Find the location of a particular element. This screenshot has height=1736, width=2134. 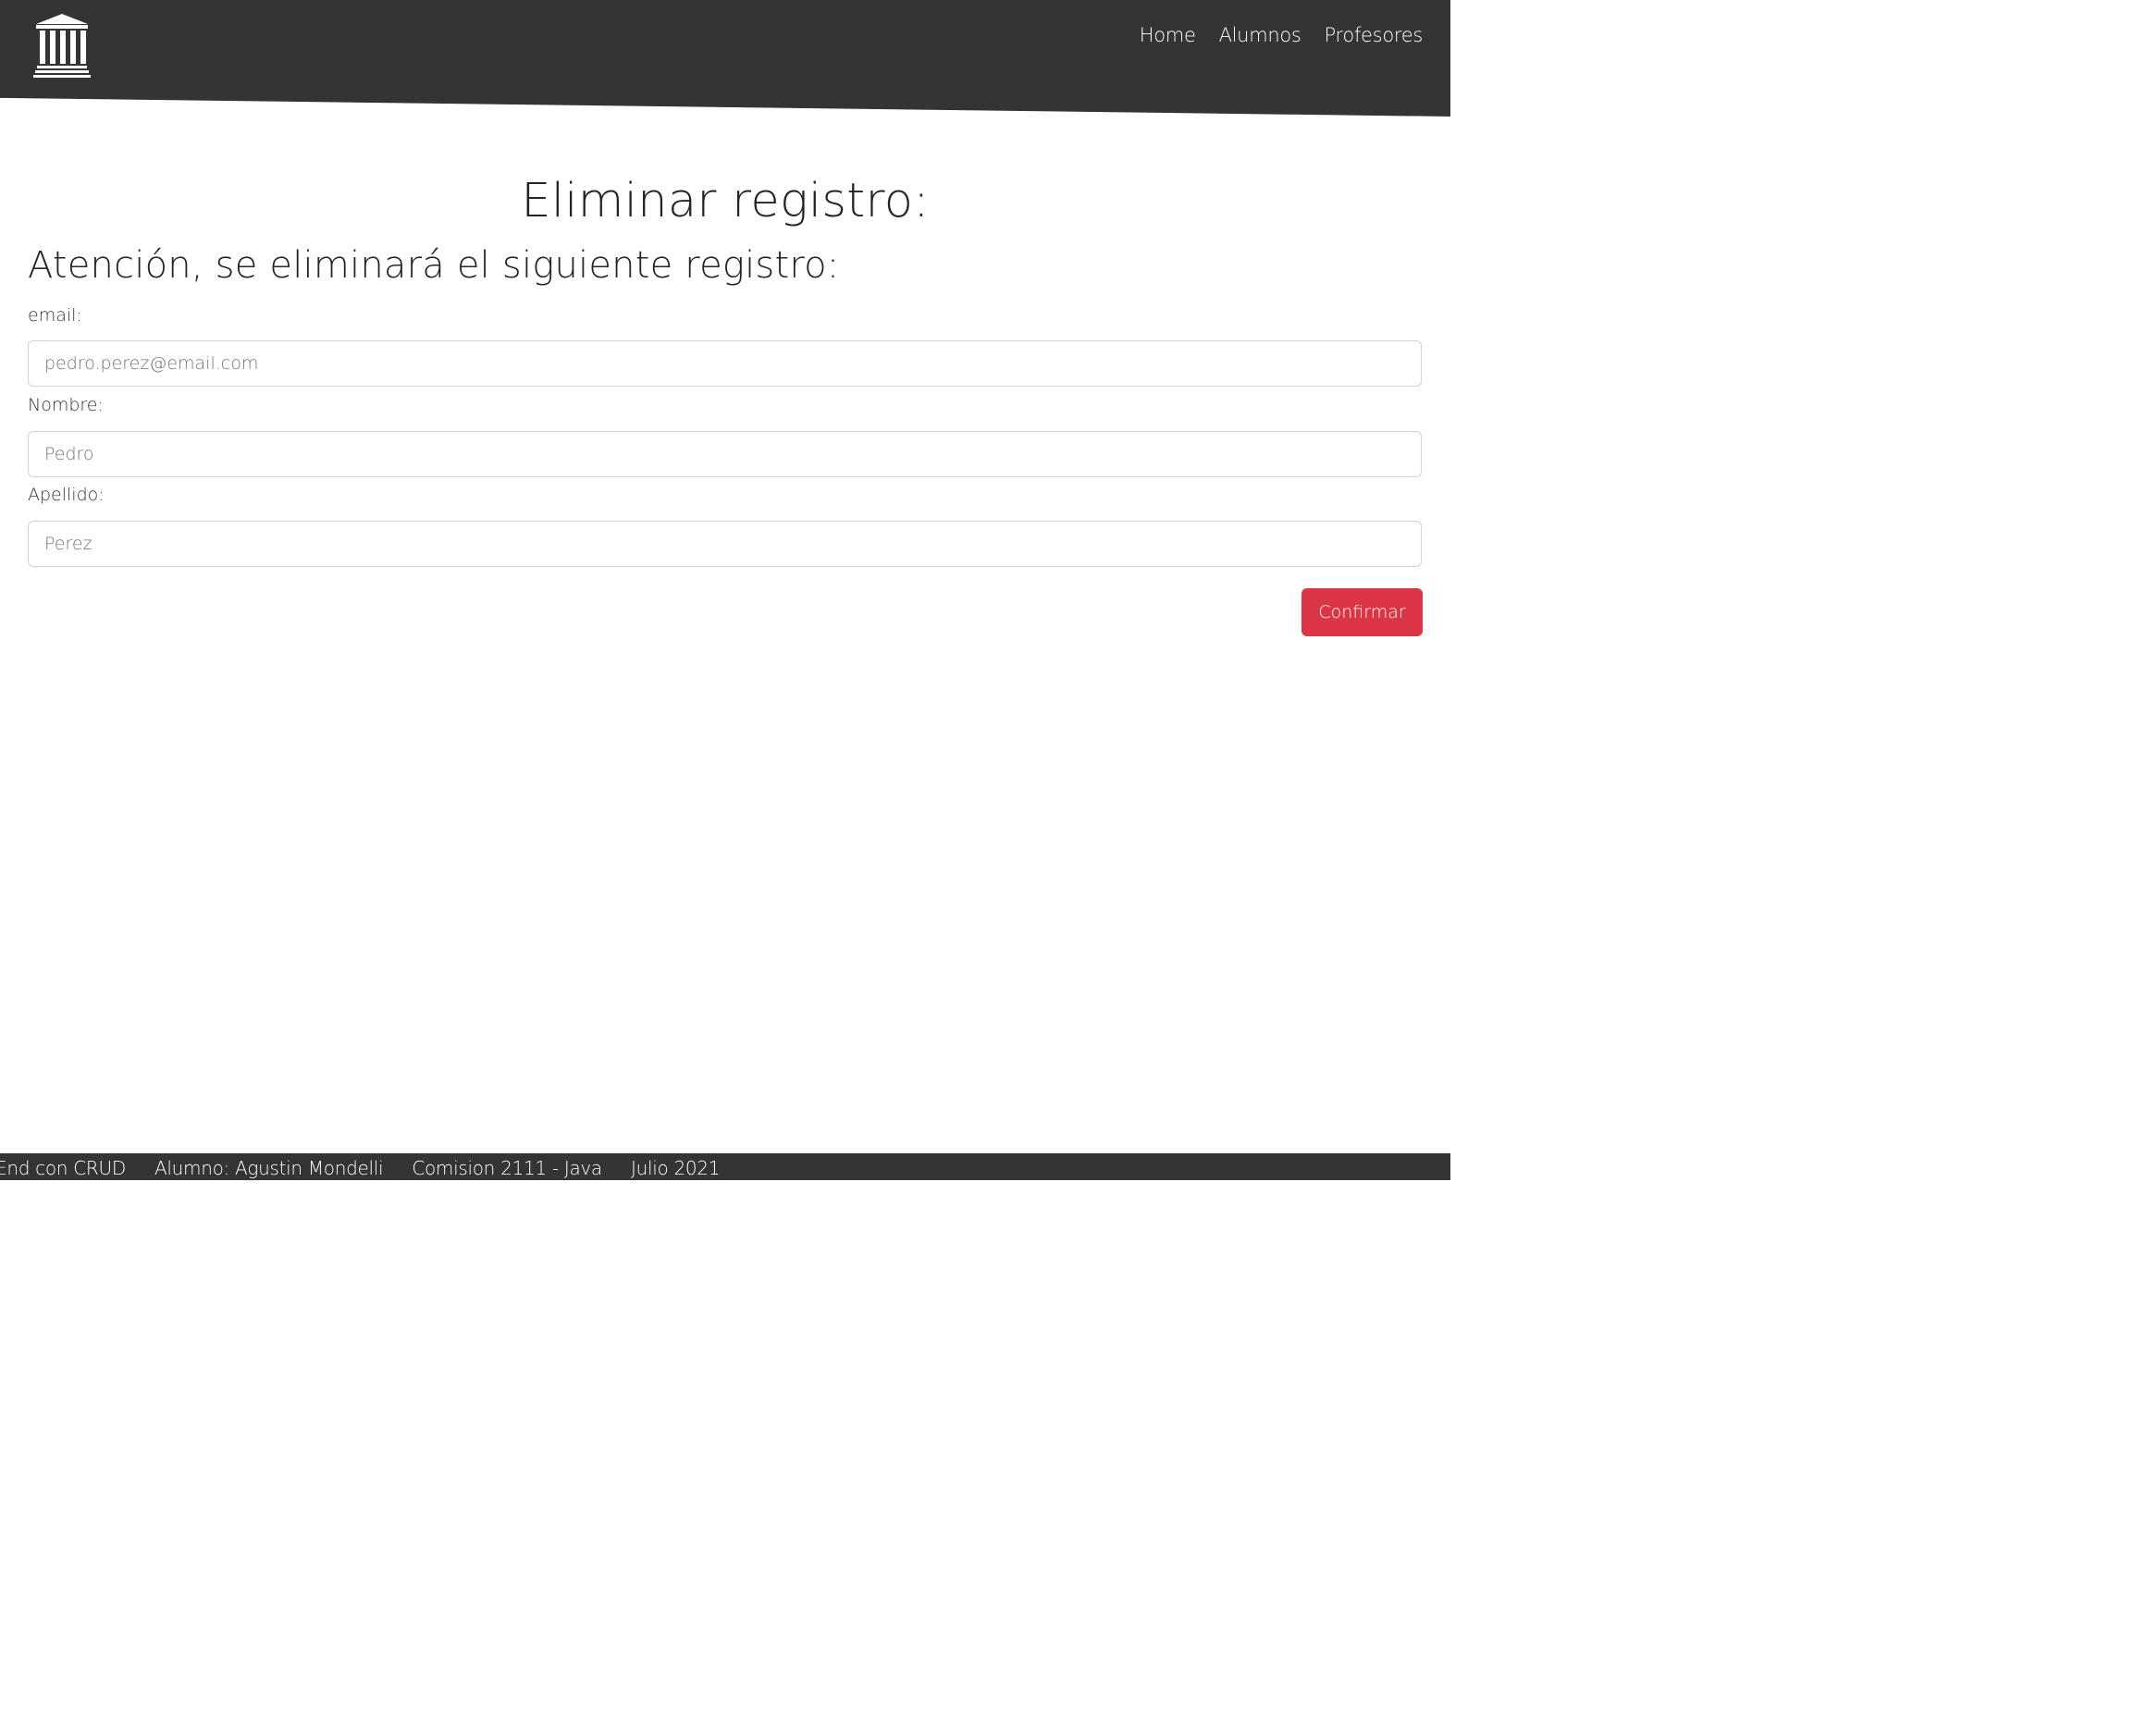

main-nav: Home Alumnos Profesores is located at coordinates (1282, 35).